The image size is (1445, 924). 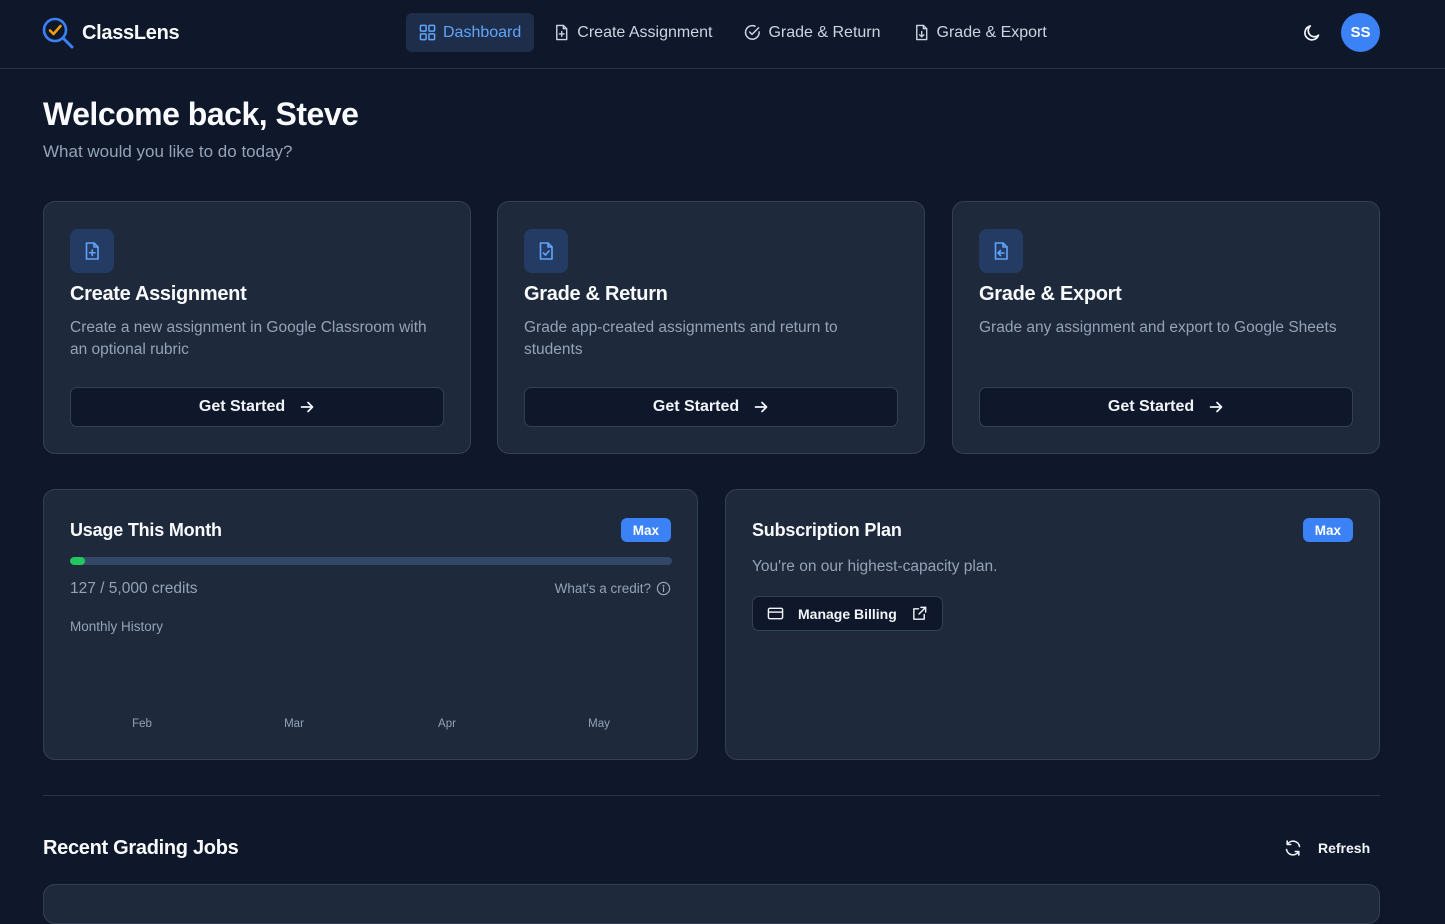 What do you see at coordinates (142, 724) in the screenshot?
I see `month-label: Feb` at bounding box center [142, 724].